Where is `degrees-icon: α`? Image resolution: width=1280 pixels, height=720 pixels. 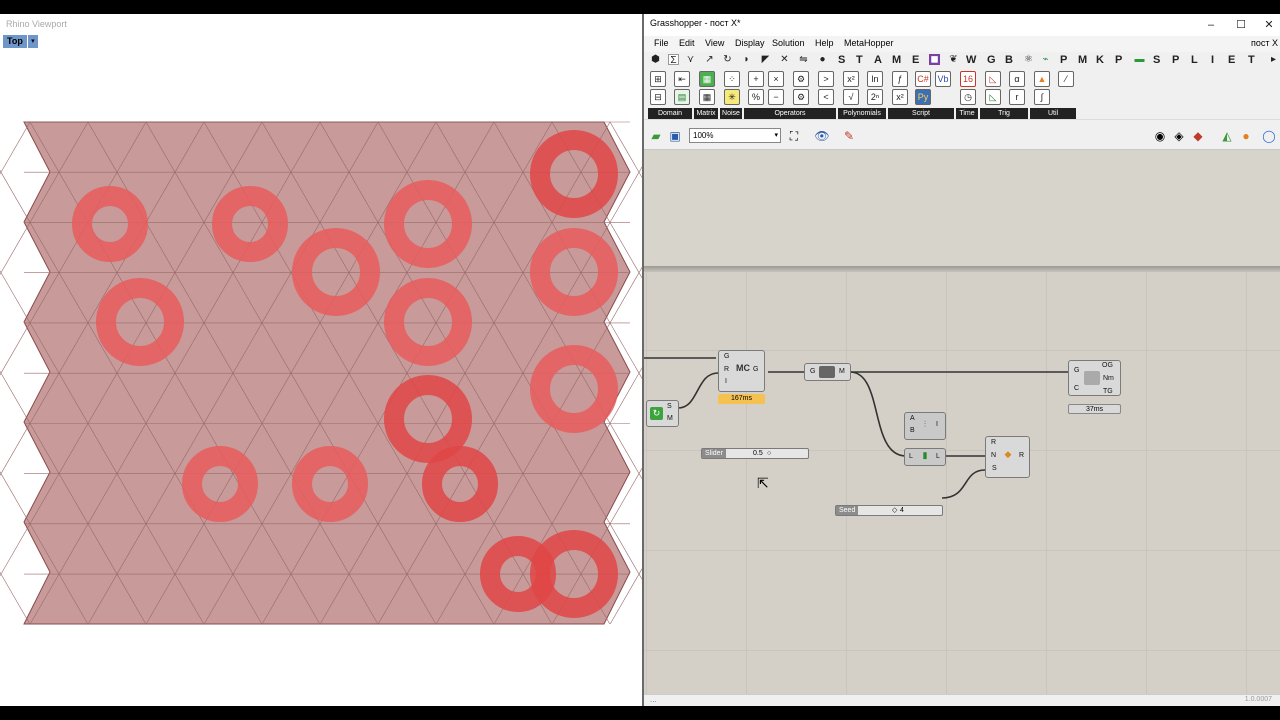 degrees-icon: α is located at coordinates (1017, 79).